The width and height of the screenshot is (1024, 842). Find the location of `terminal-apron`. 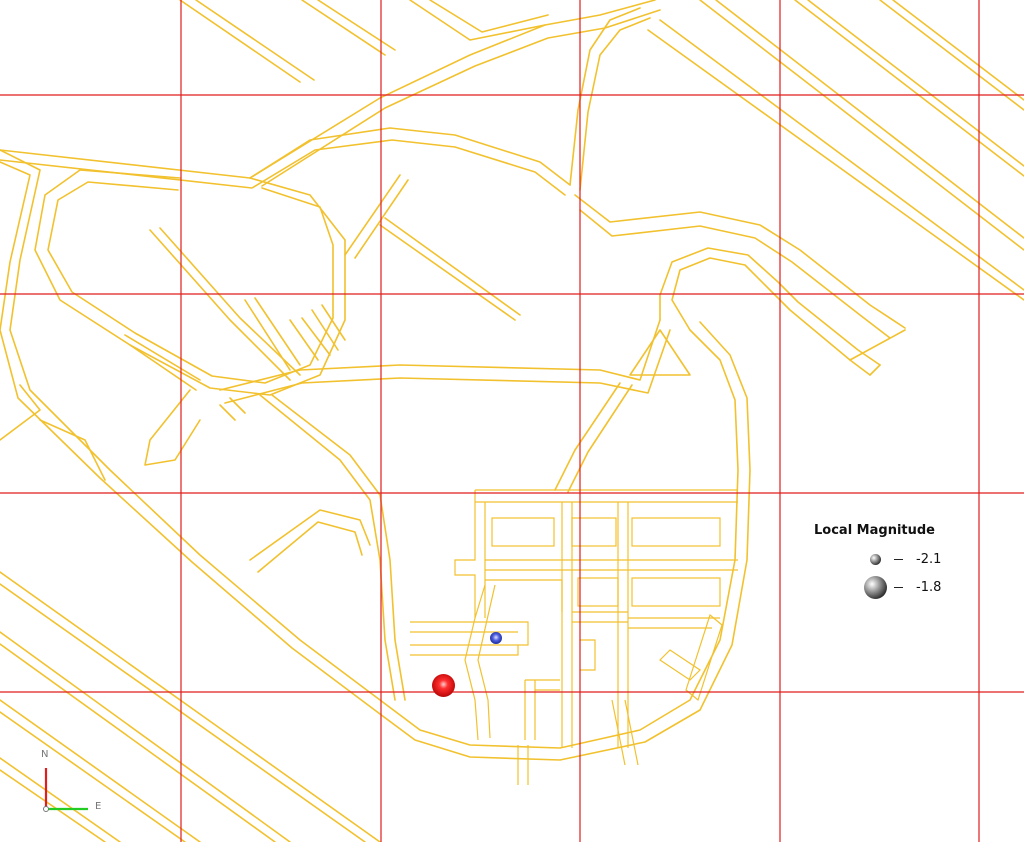

terminal-apron is located at coordinates (574, 637).